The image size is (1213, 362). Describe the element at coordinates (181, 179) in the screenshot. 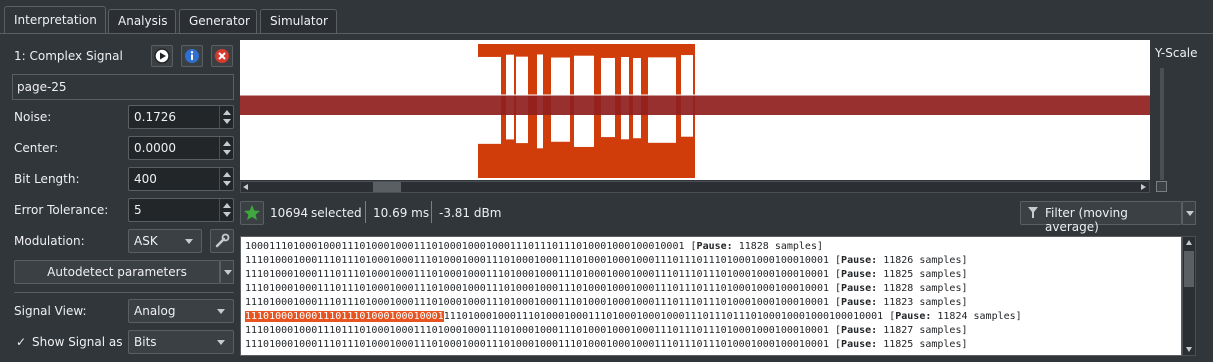

I see `bit-length-spinbox: 400` at that location.